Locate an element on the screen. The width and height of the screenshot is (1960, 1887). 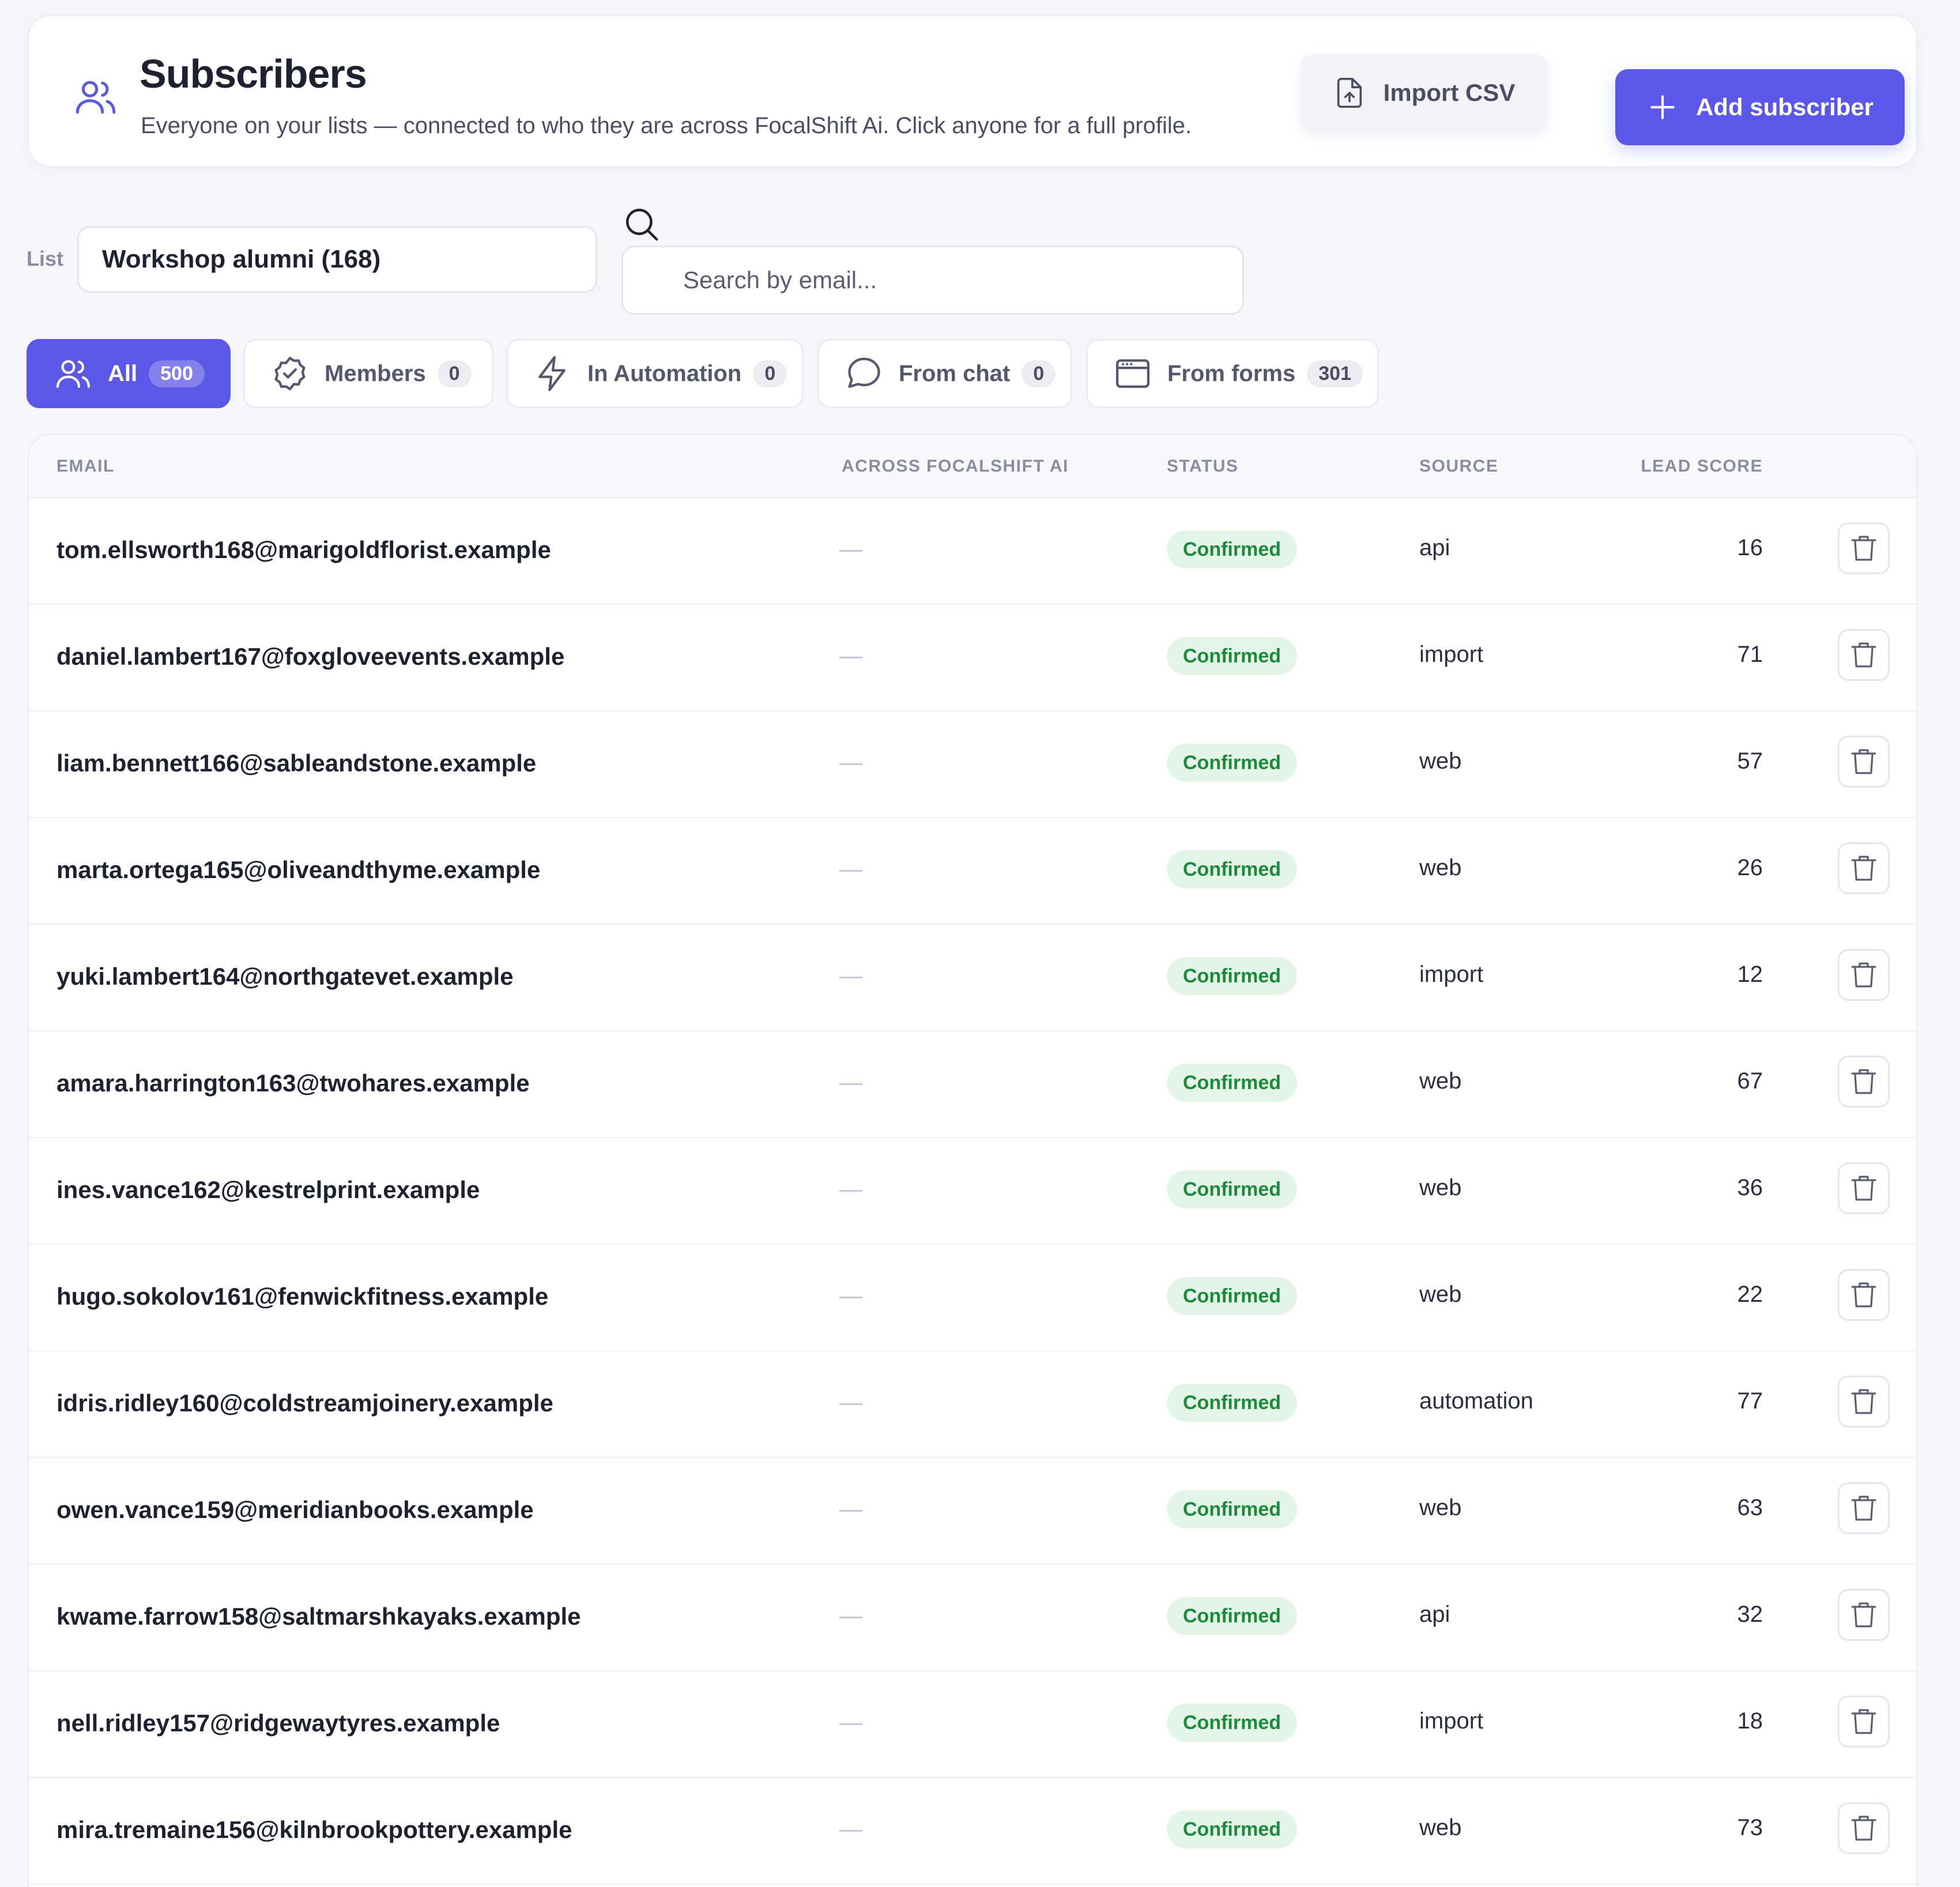
subscriber-email: liam.bennett166@sableandstone.example is located at coordinates (296, 763).